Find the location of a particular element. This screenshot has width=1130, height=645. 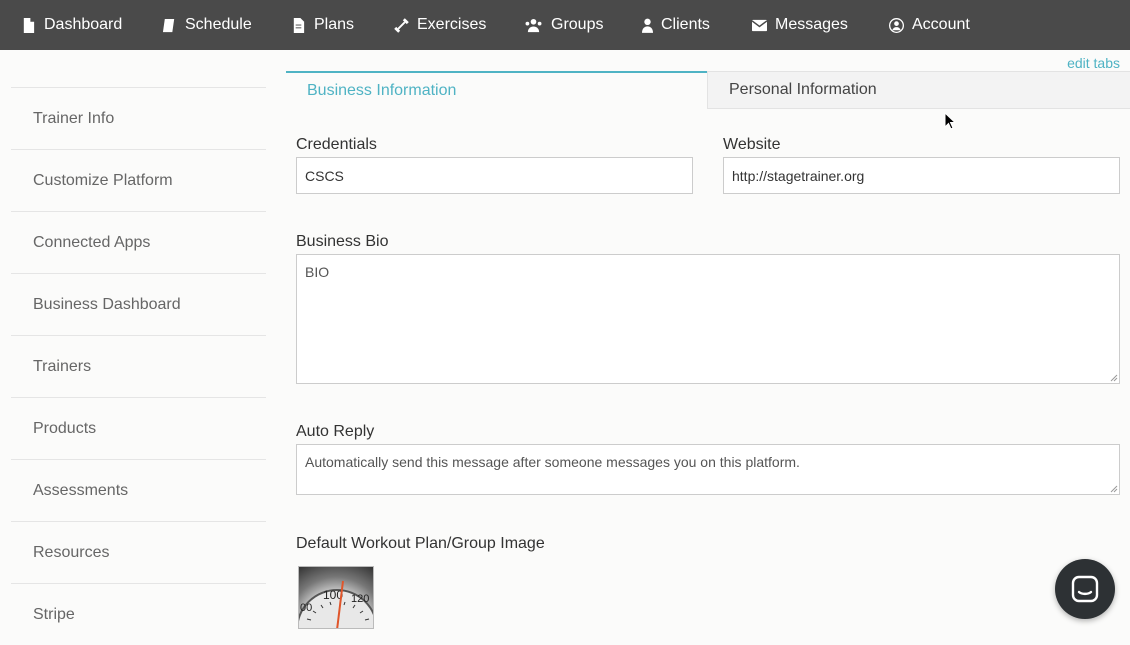

chat-icon is located at coordinates (1085, 589).